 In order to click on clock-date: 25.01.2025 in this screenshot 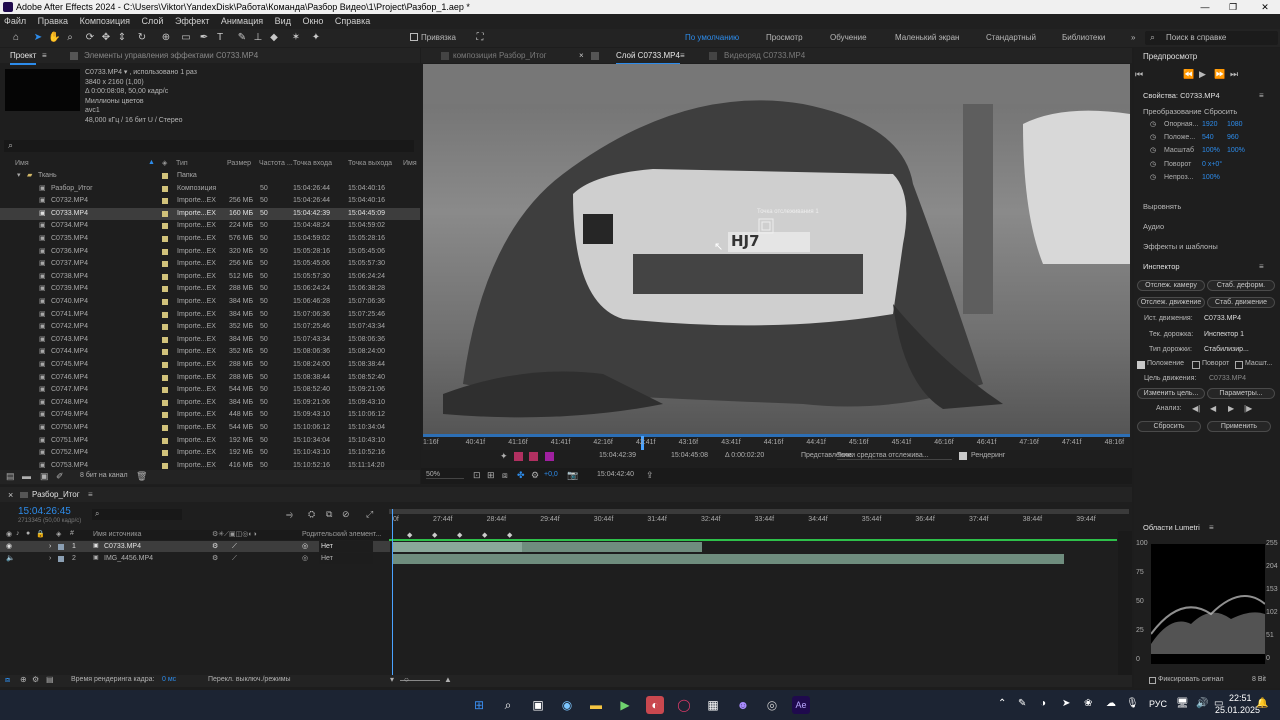, I will do `click(1237, 710)`.